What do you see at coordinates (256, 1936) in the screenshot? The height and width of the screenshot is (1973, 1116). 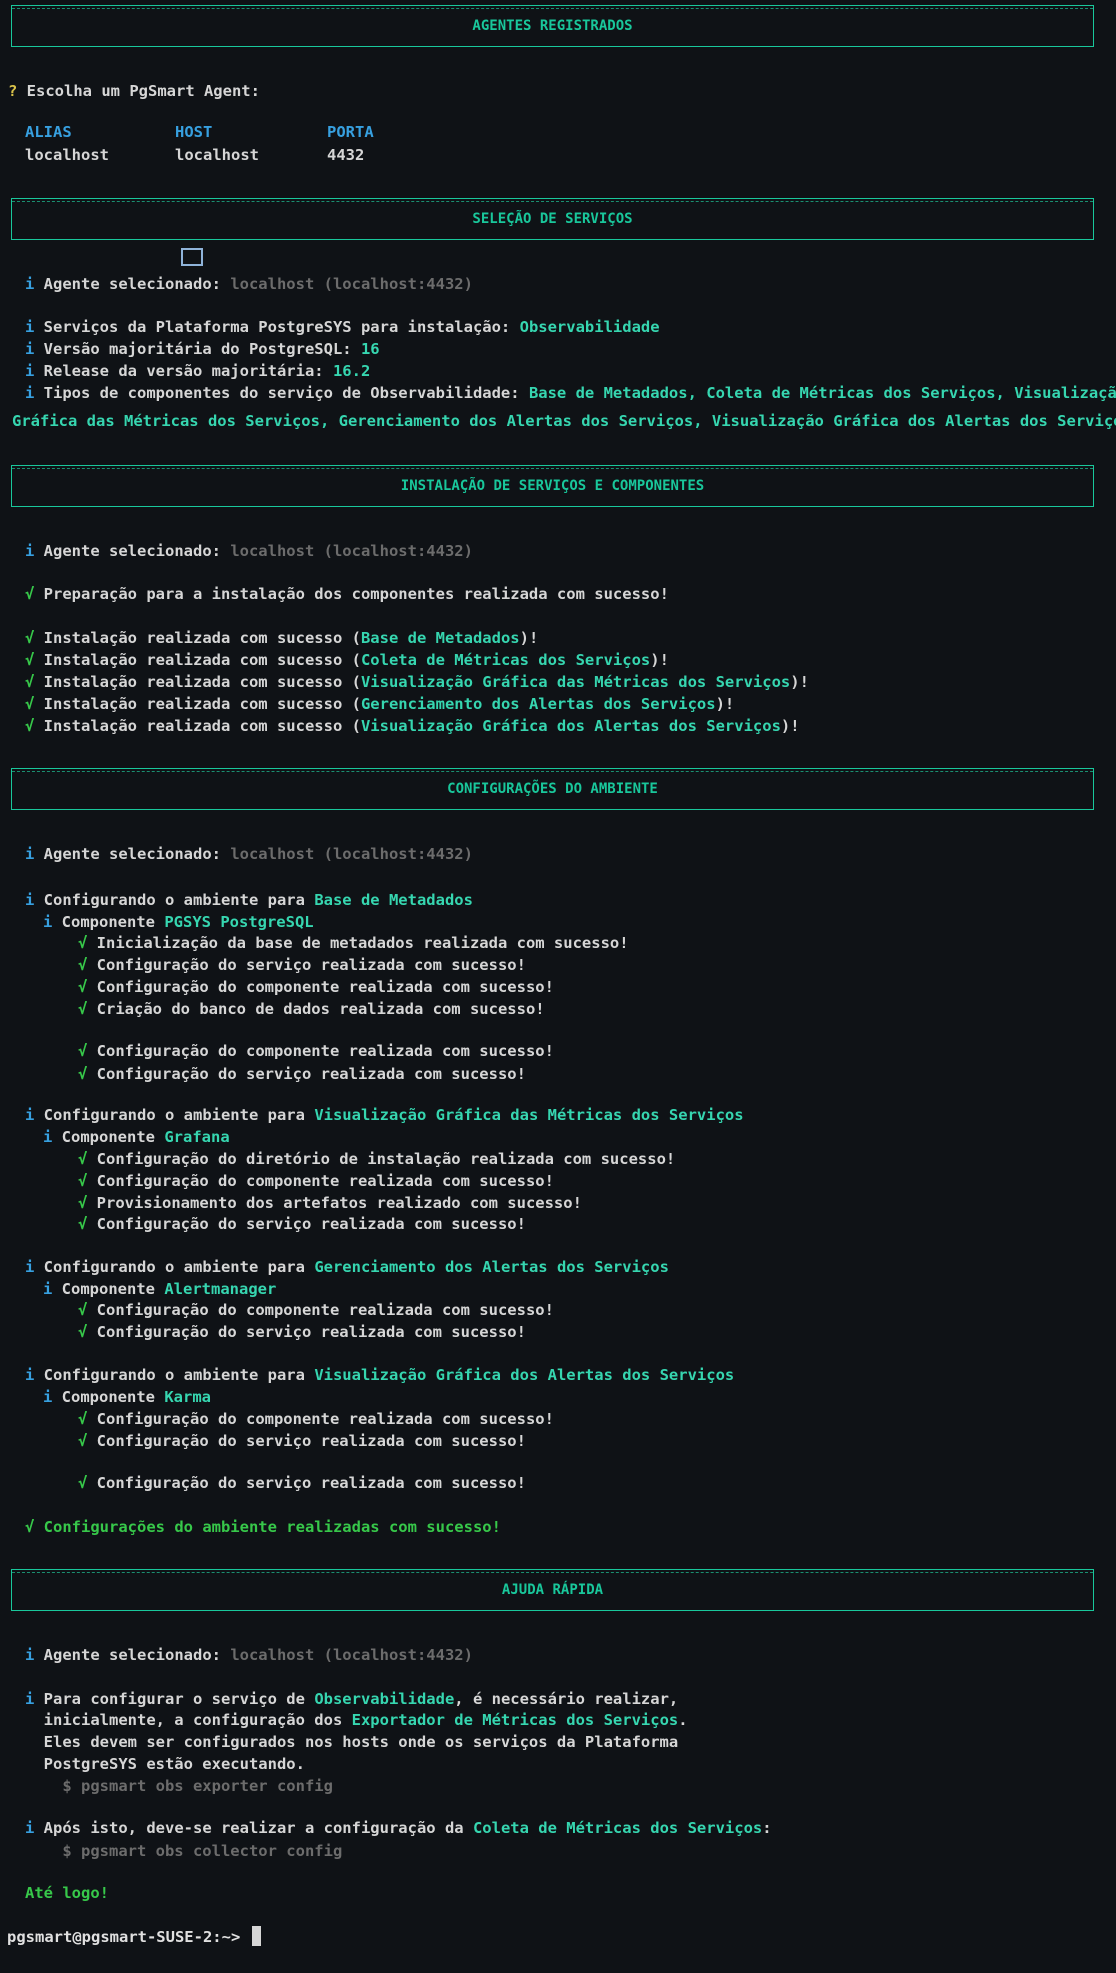 I see `text-cursor` at bounding box center [256, 1936].